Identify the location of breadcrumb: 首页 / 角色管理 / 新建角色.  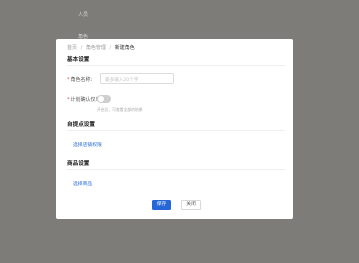
(101, 47).